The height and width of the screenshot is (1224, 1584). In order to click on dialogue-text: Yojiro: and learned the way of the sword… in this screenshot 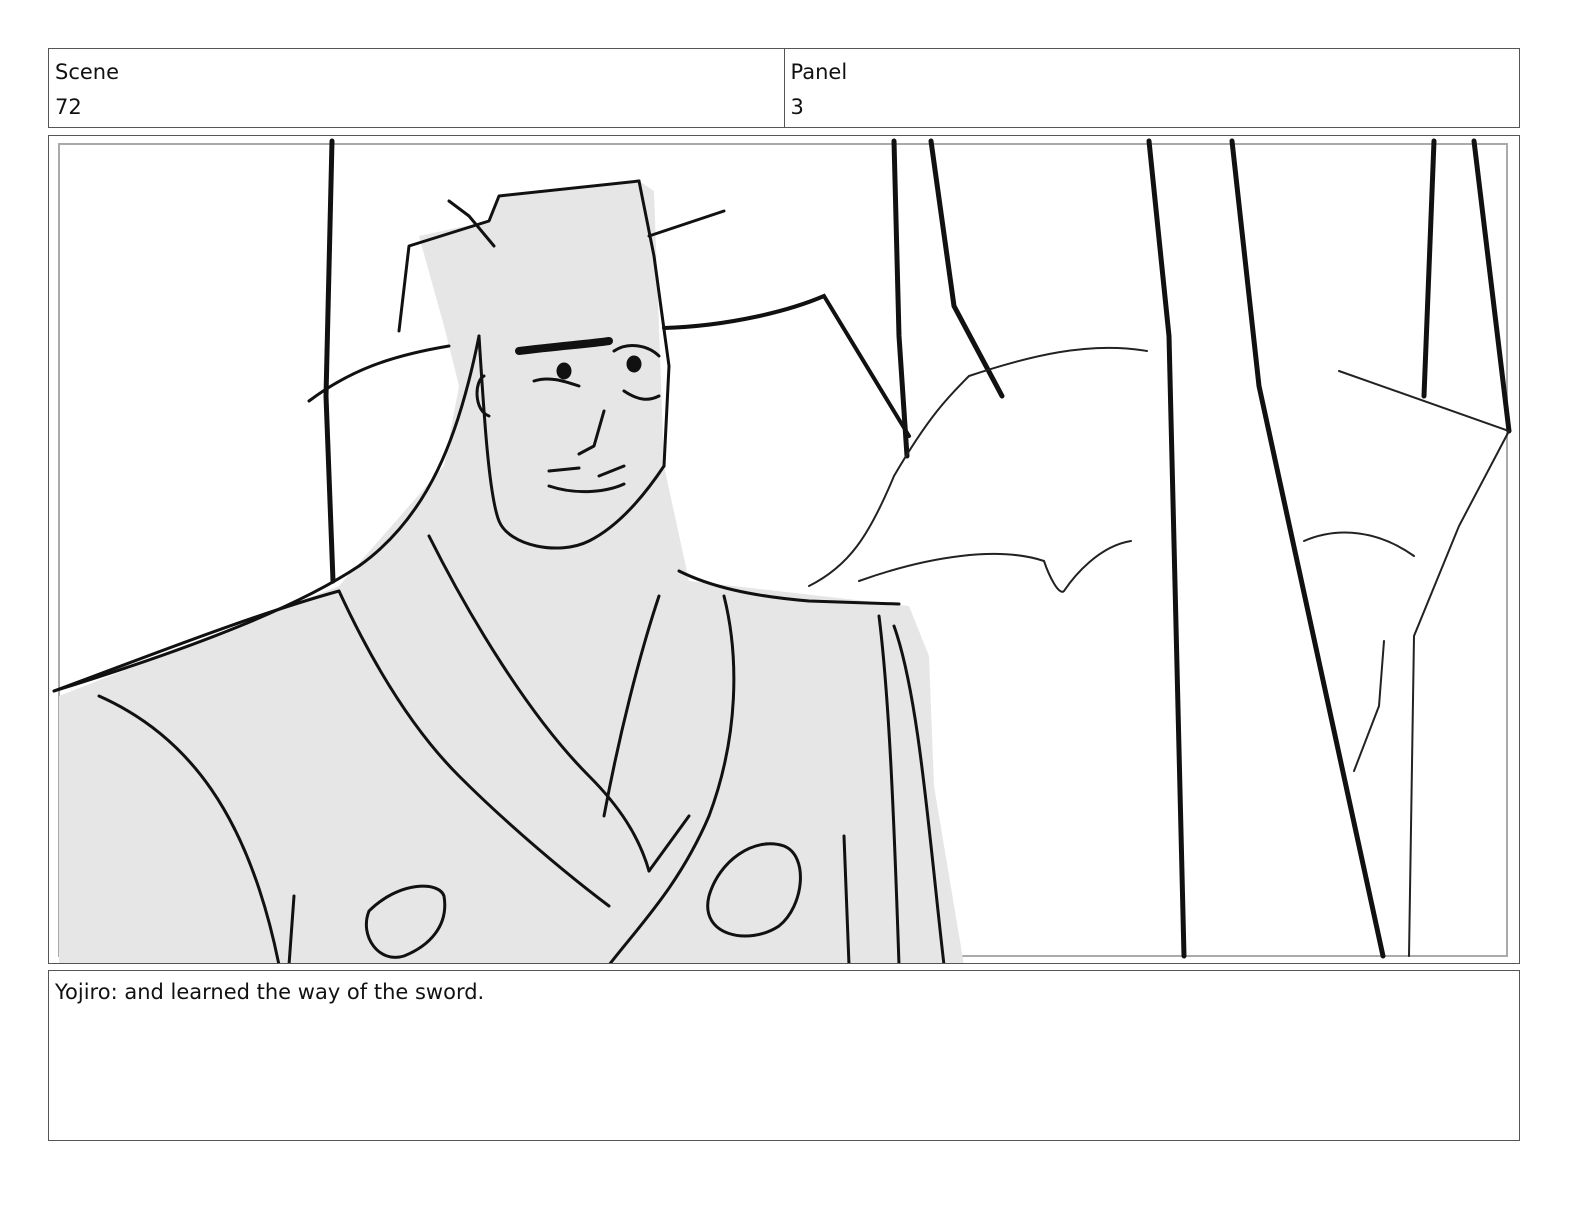, I will do `click(270, 992)`.